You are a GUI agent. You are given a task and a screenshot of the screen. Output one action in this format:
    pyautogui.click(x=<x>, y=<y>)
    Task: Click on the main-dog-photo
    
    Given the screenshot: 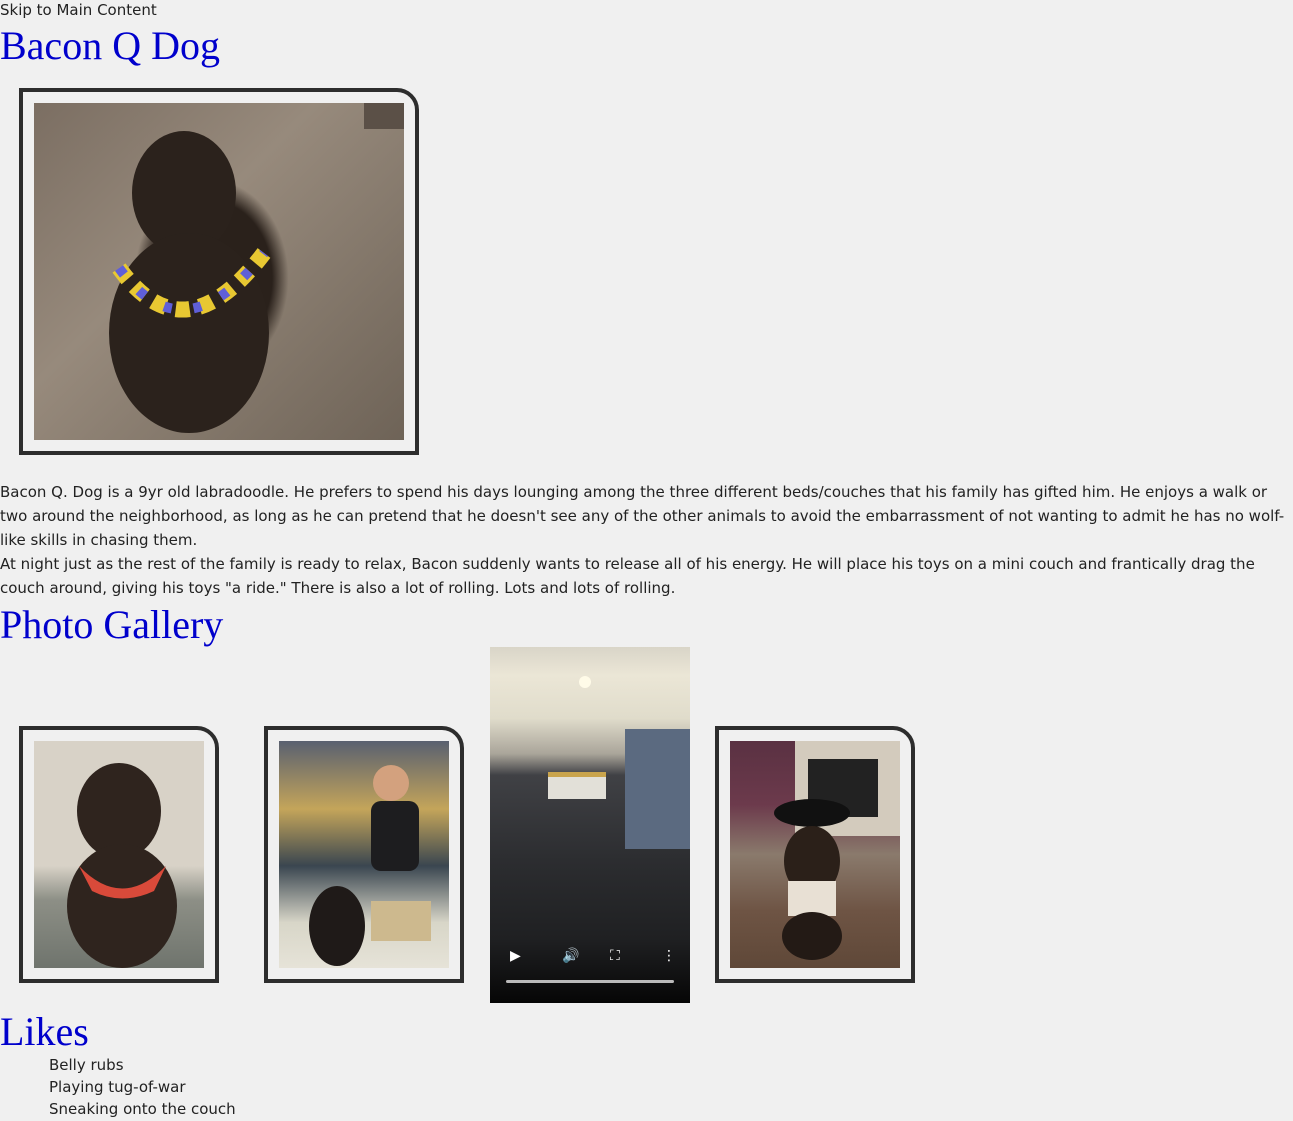 What is the action you would take?
    pyautogui.click(x=219, y=271)
    